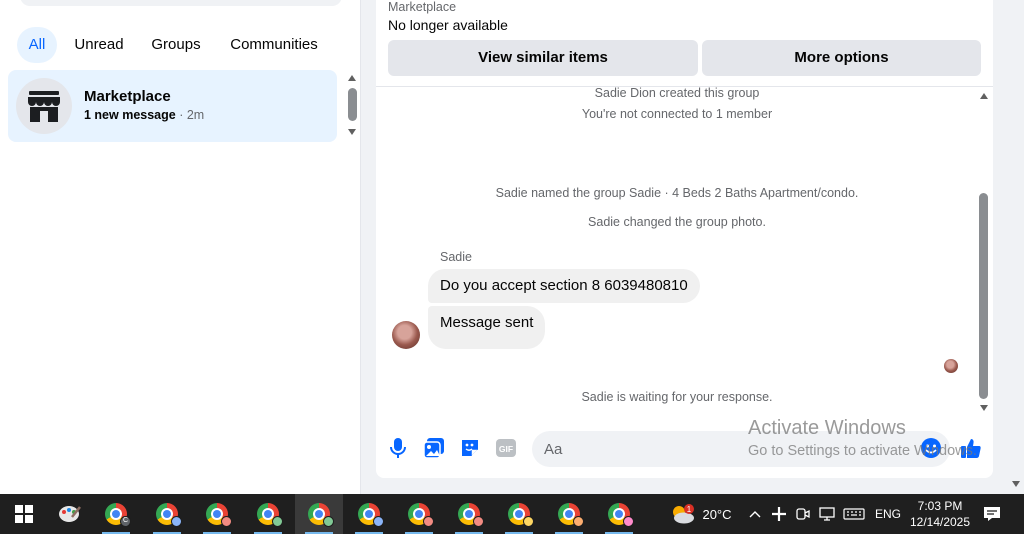 The width and height of the screenshot is (1024, 534). I want to click on tab-communities: Communities, so click(274, 45).